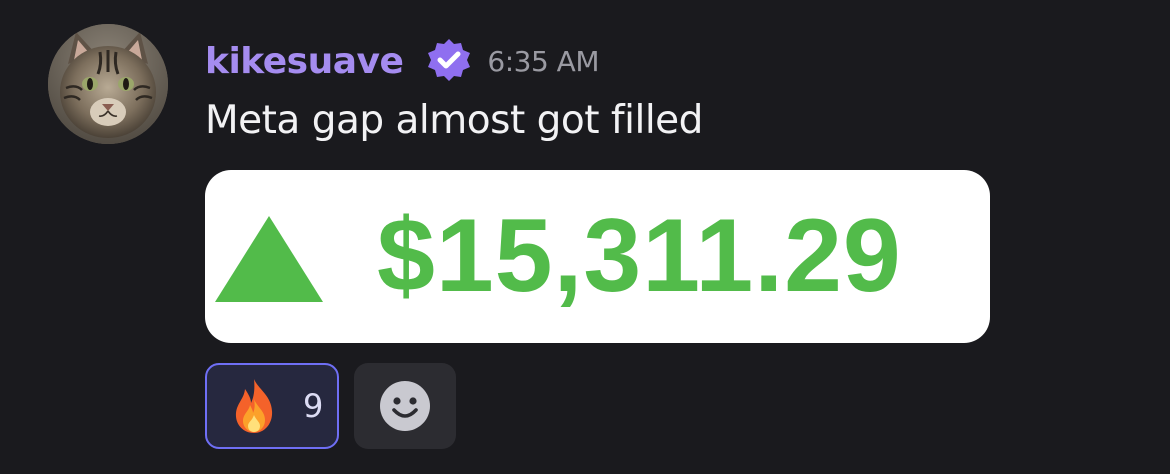 This screenshot has height=474, width=1170. I want to click on smile-add-reaction-icon, so click(405, 406).